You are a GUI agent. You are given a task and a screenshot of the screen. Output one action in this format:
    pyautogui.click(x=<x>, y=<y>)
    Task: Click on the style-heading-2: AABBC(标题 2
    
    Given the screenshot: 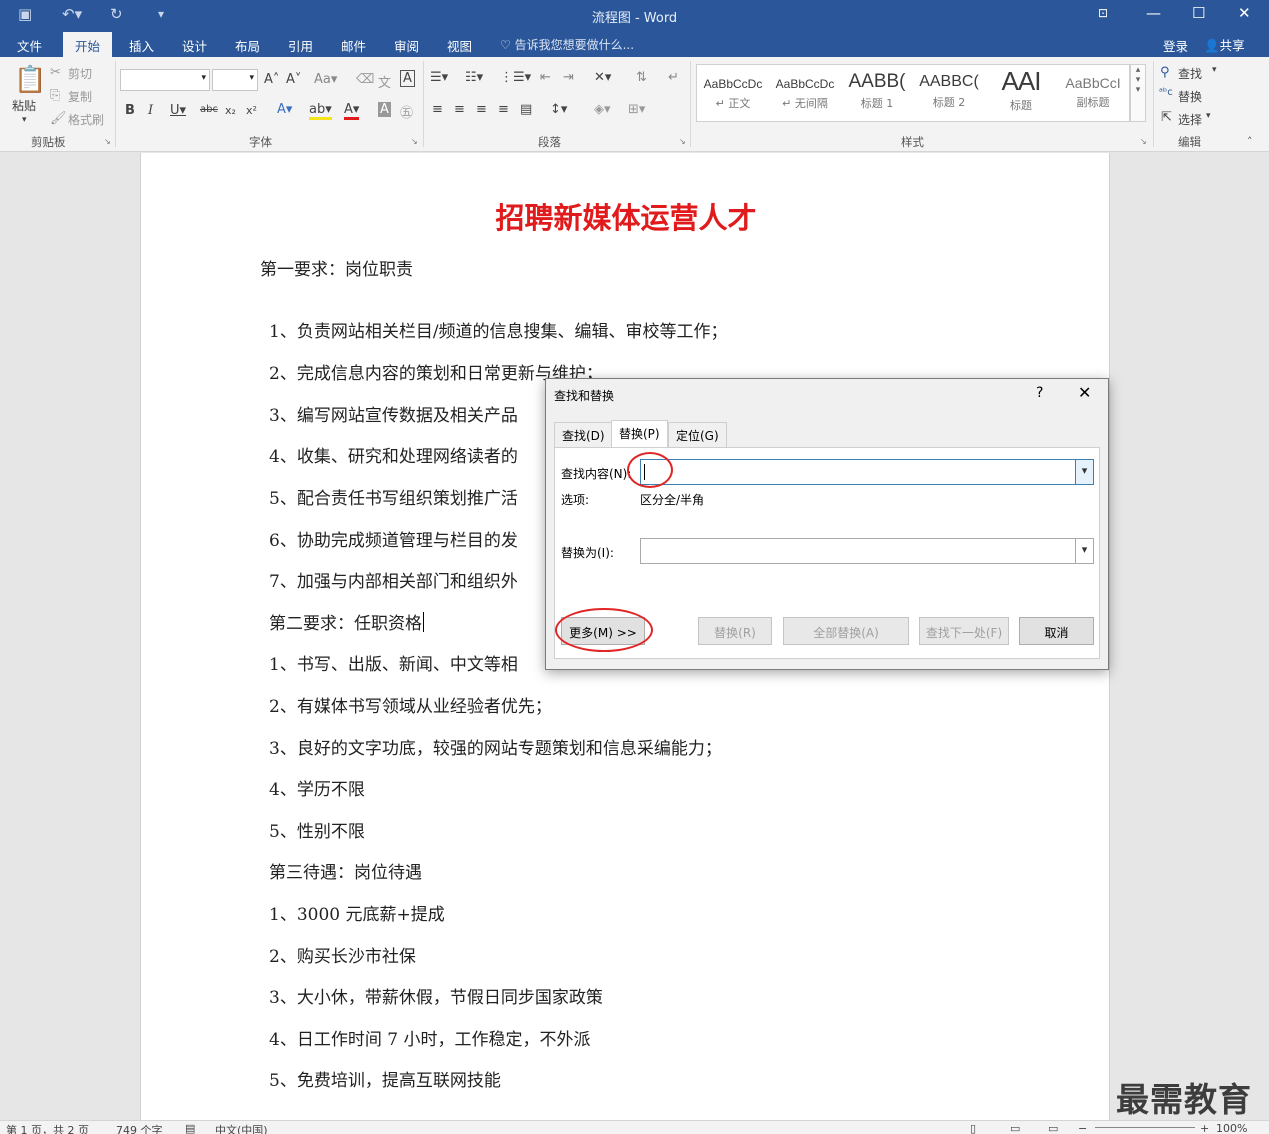 What is the action you would take?
    pyautogui.click(x=949, y=93)
    